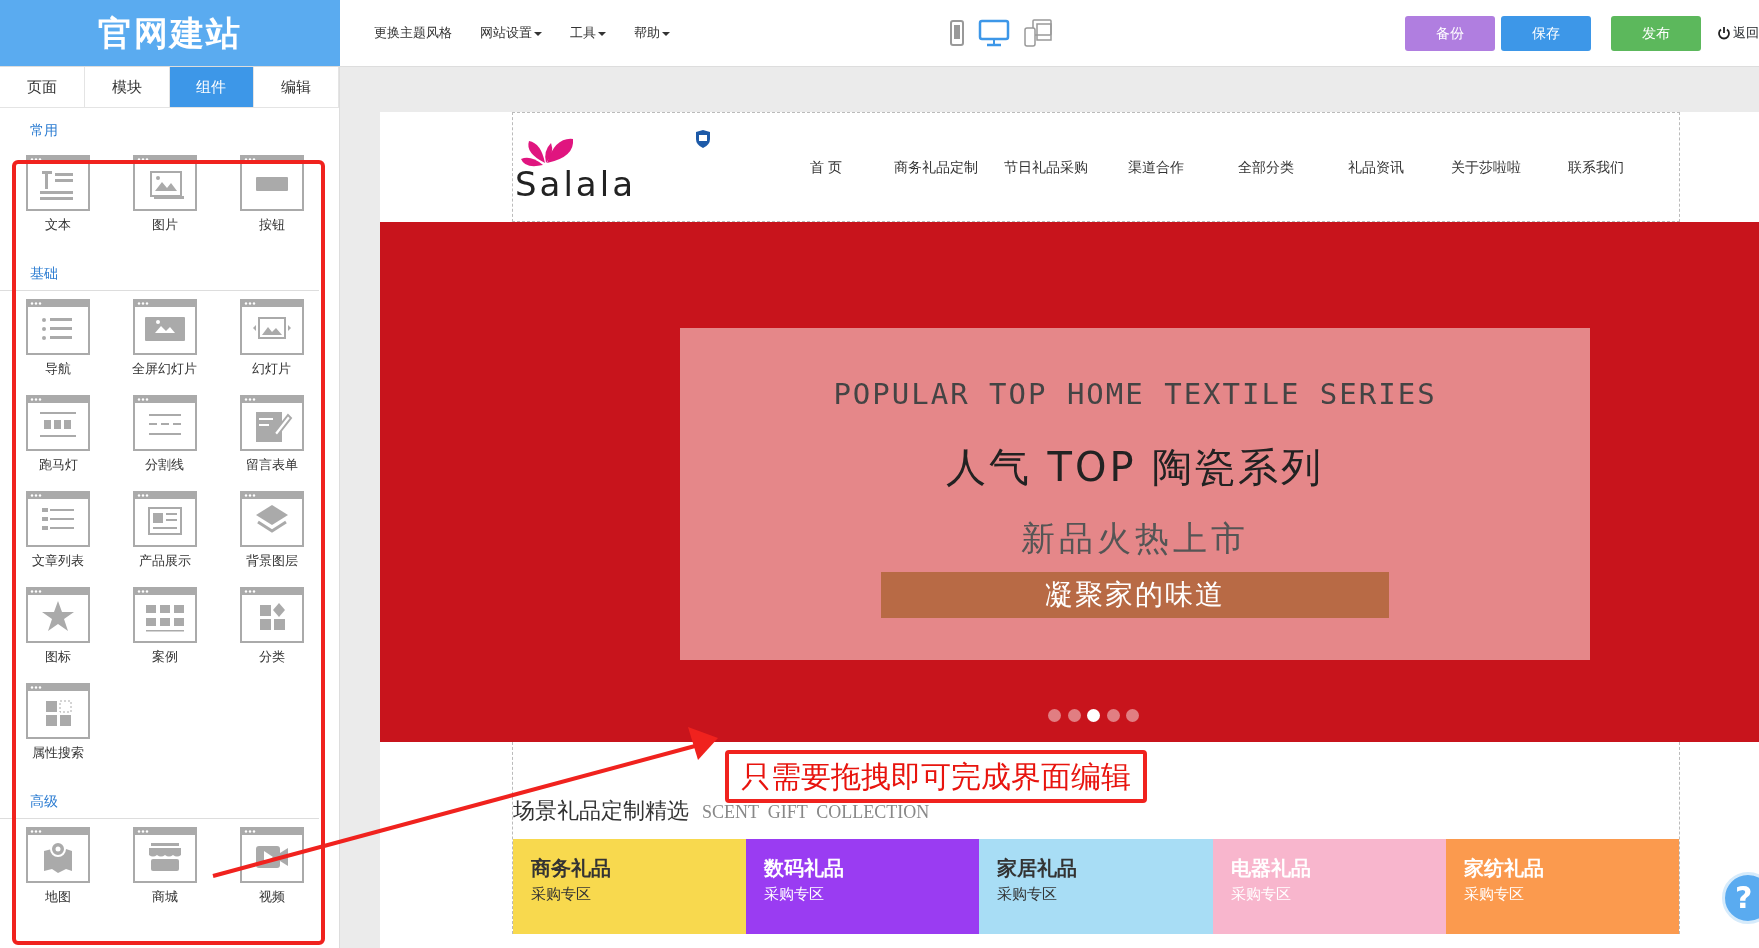 This screenshot has height=948, width=1759. Describe the element at coordinates (165, 855) in the screenshot. I see `shop-widget-icon` at that location.